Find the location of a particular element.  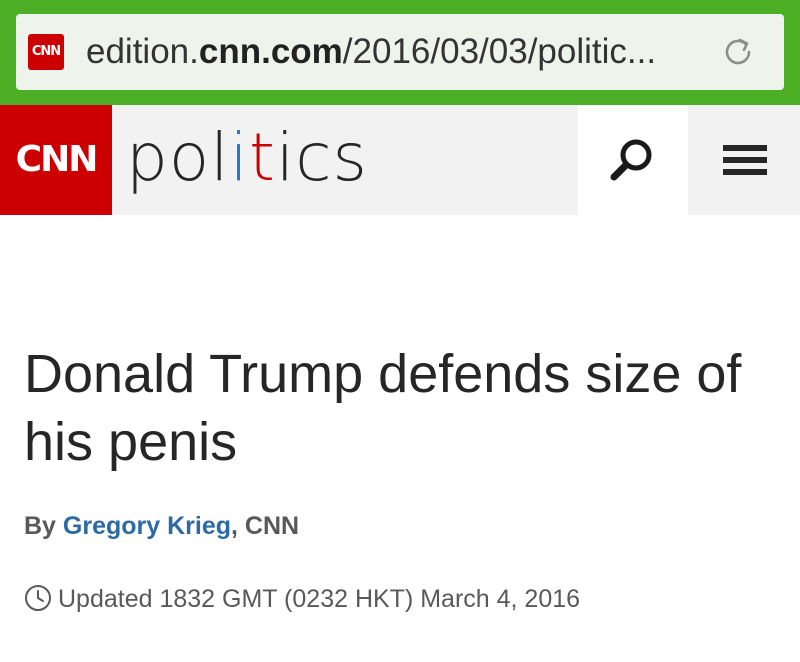

section-title-letter-i: i is located at coordinates (239, 157).